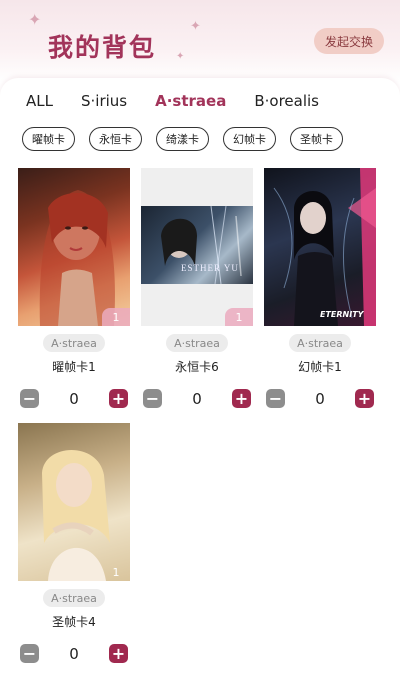  Describe the element at coordinates (102, 47) in the screenshot. I see `page-title: 我的背包` at that location.